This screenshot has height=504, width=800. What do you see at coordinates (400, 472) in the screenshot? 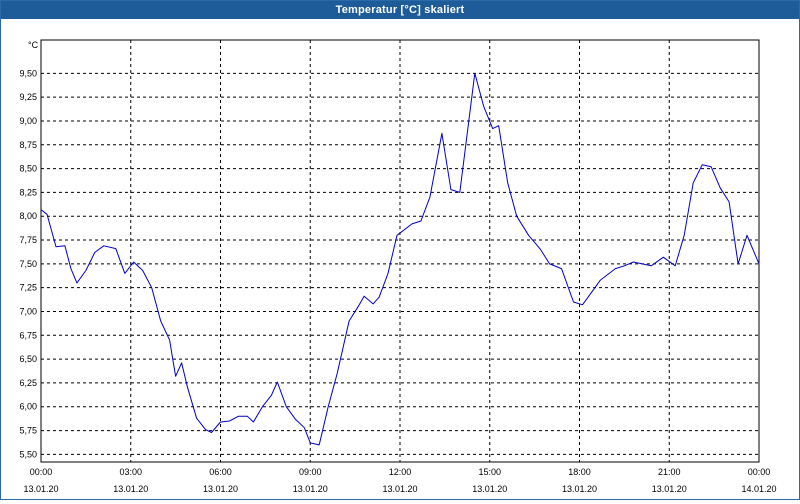
I see `x-tick-time-label: 12:00` at bounding box center [400, 472].